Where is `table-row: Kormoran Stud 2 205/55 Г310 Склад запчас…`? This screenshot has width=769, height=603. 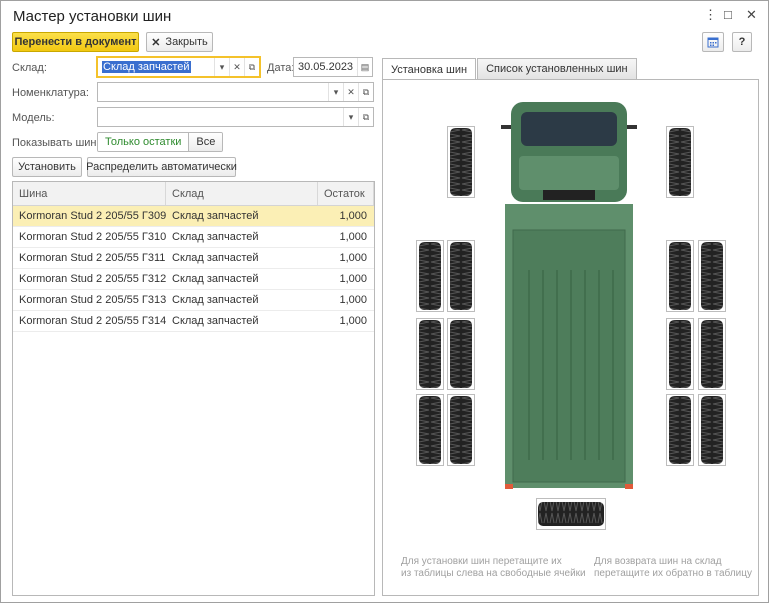
table-row: Kormoran Stud 2 205/55 Г310 Склад запчас… is located at coordinates (193, 237).